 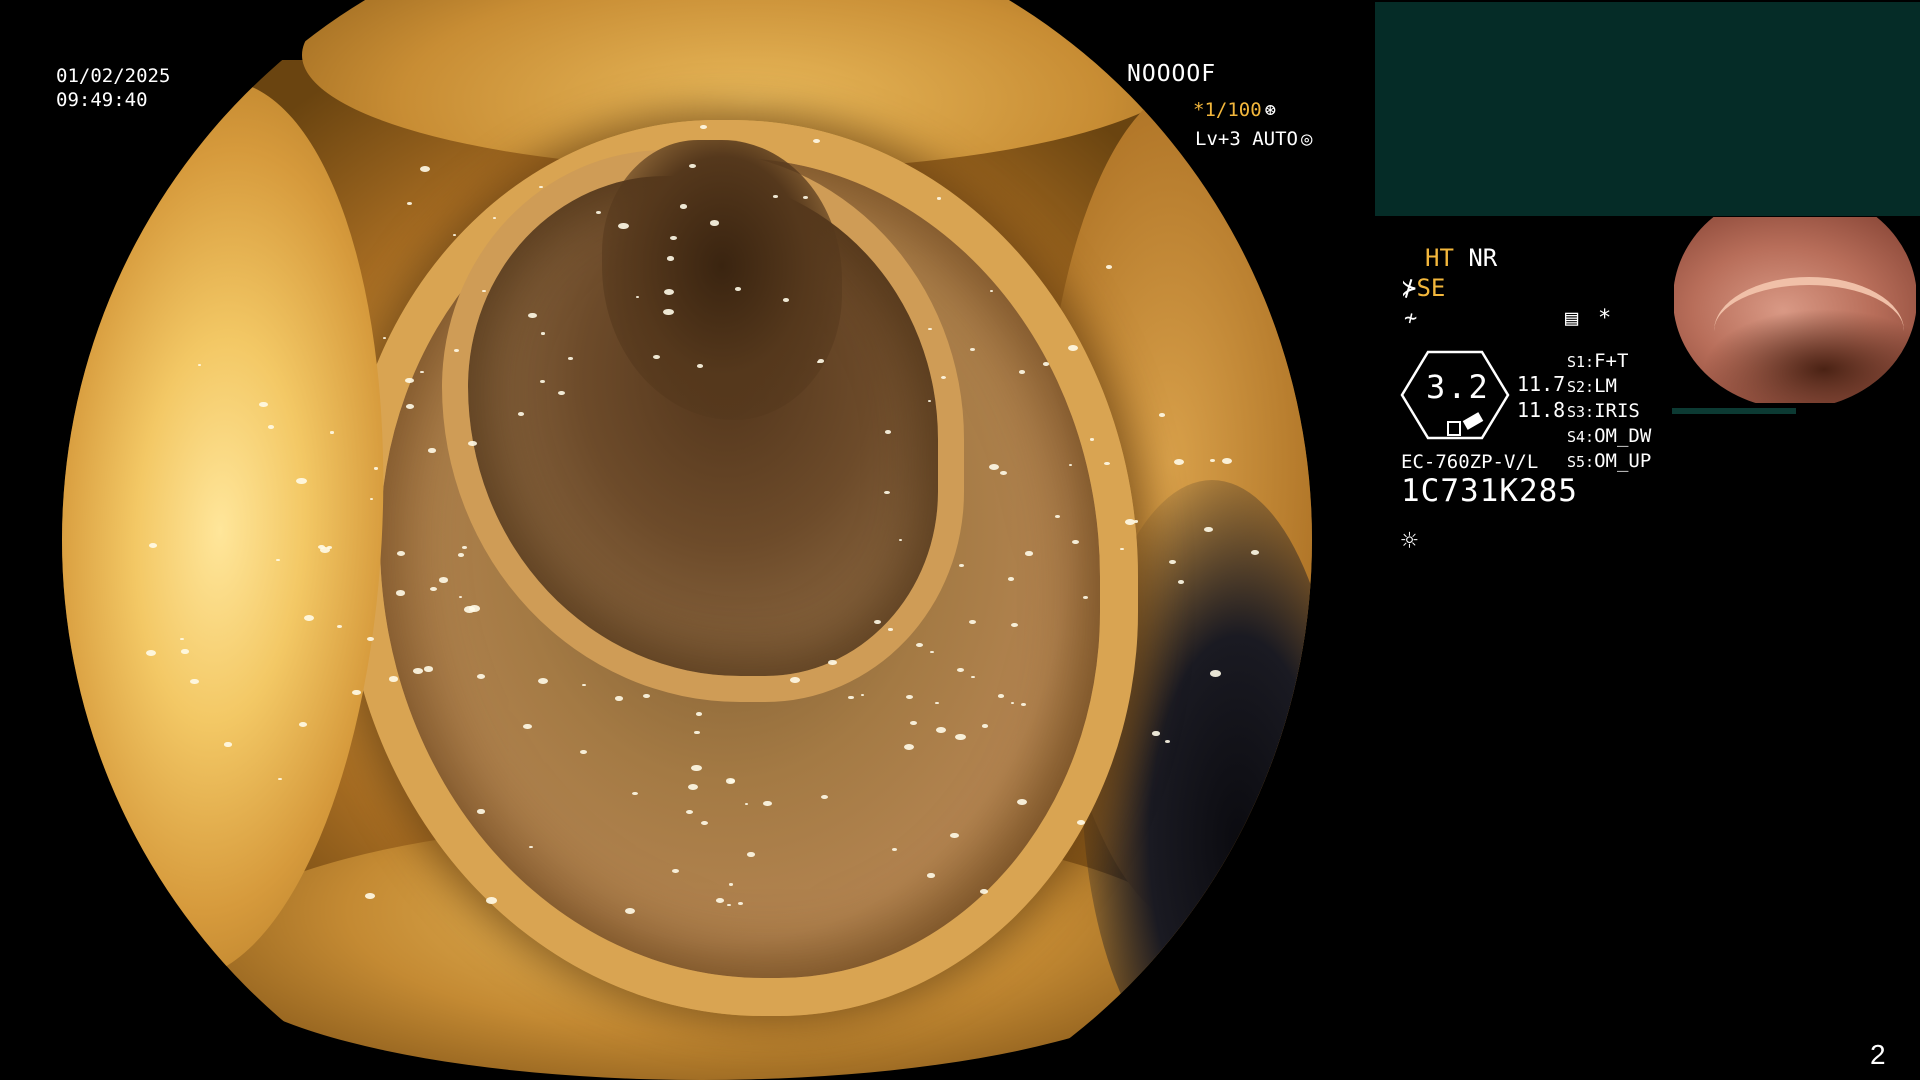 What do you see at coordinates (1458, 387) in the screenshot?
I see `gauge-value: 3.2` at bounding box center [1458, 387].